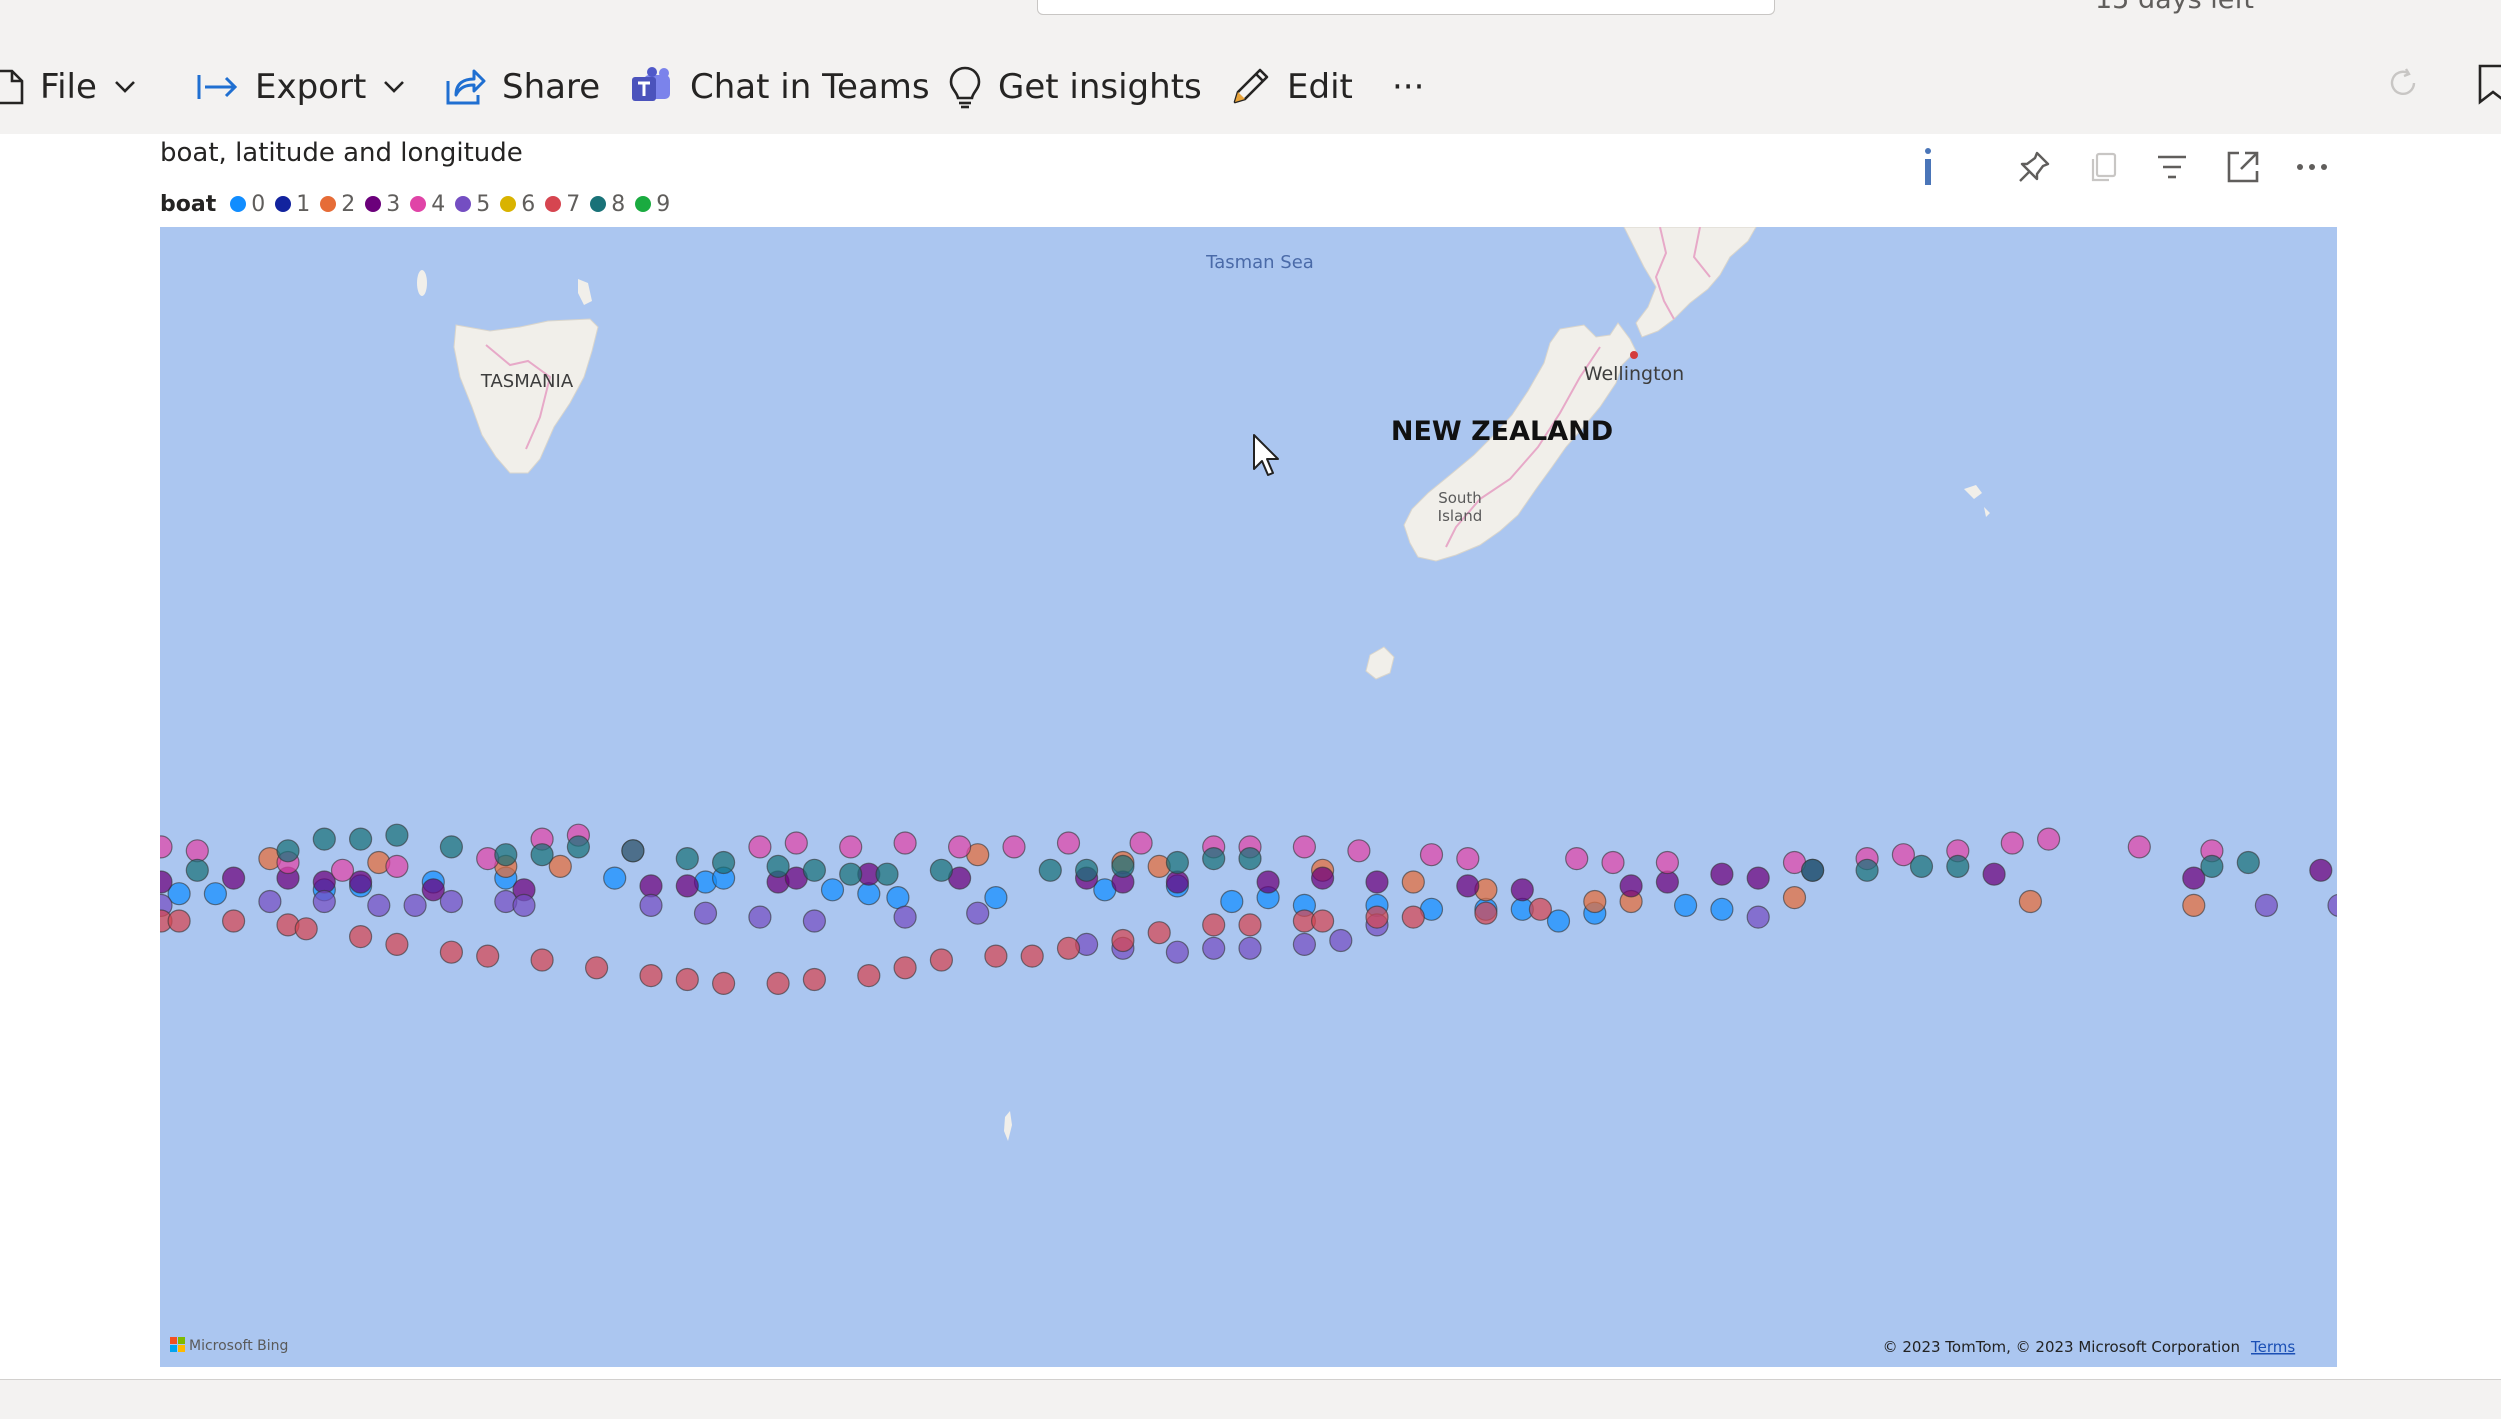 The height and width of the screenshot is (1419, 2501). Describe the element at coordinates (2172, 167) in the screenshot. I see `filter-icon` at that location.